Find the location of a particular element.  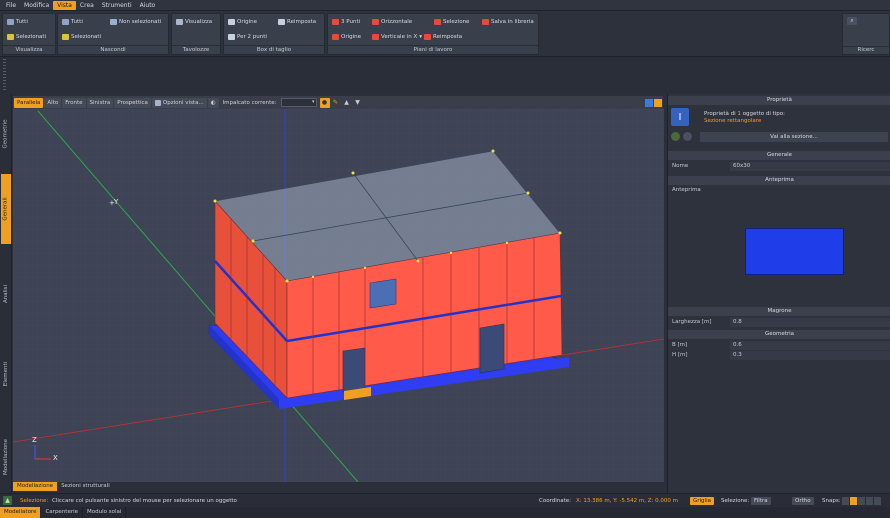

piani-verticale-x-button: Verticale in X ▾ is located at coordinates (397, 37).